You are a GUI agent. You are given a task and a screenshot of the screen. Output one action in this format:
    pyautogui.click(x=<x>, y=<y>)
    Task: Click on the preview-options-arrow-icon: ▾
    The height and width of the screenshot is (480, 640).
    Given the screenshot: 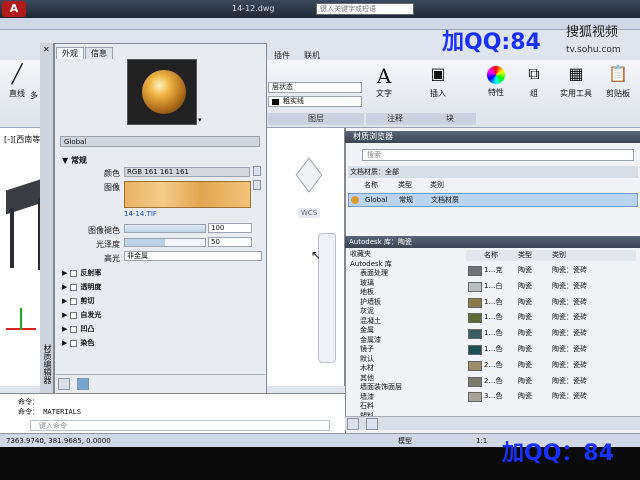 What is the action you would take?
    pyautogui.click(x=200, y=120)
    